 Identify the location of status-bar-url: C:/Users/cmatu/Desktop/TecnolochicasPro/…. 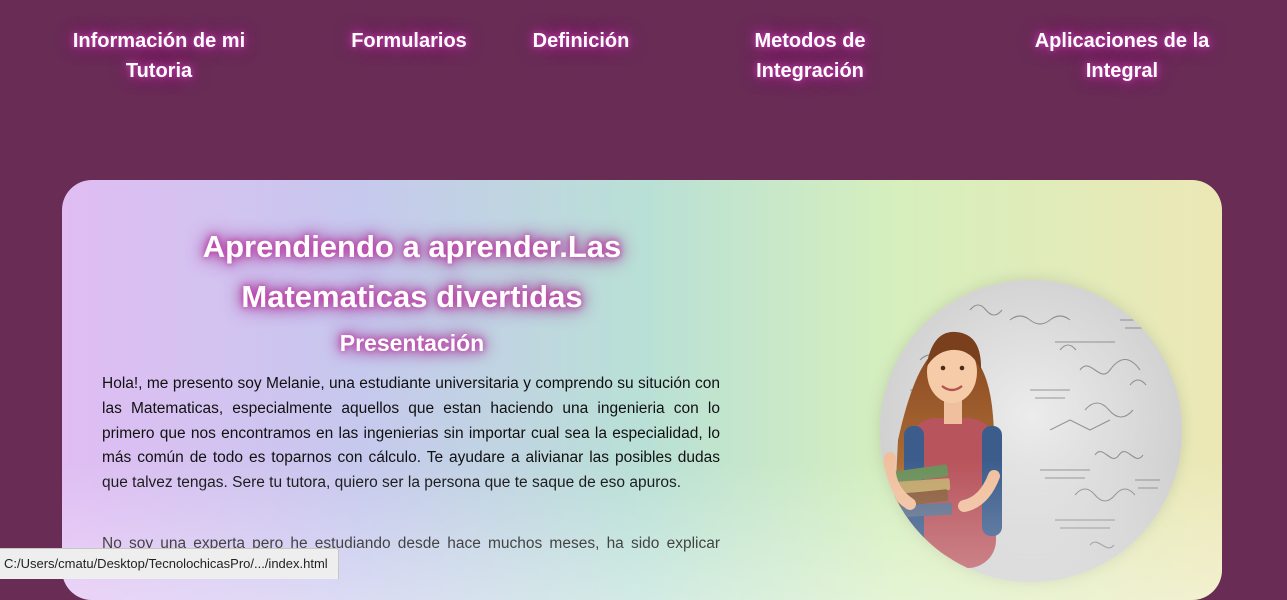
(169, 563).